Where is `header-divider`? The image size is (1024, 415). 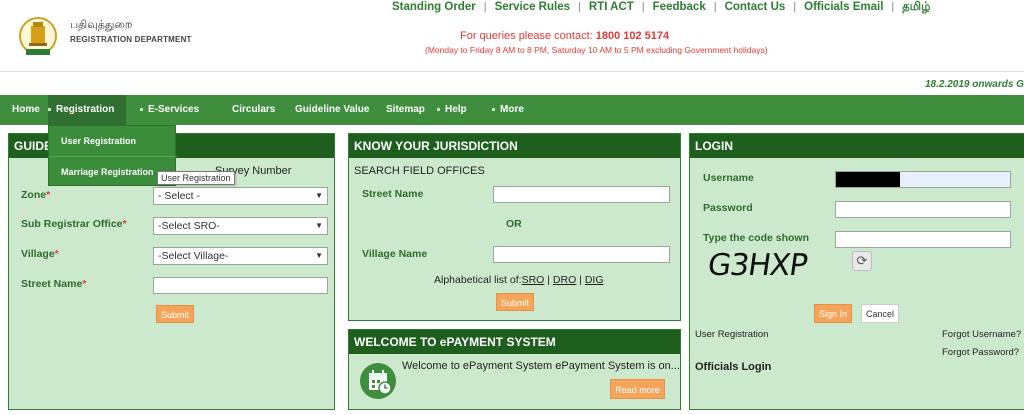
header-divider is located at coordinates (512, 71).